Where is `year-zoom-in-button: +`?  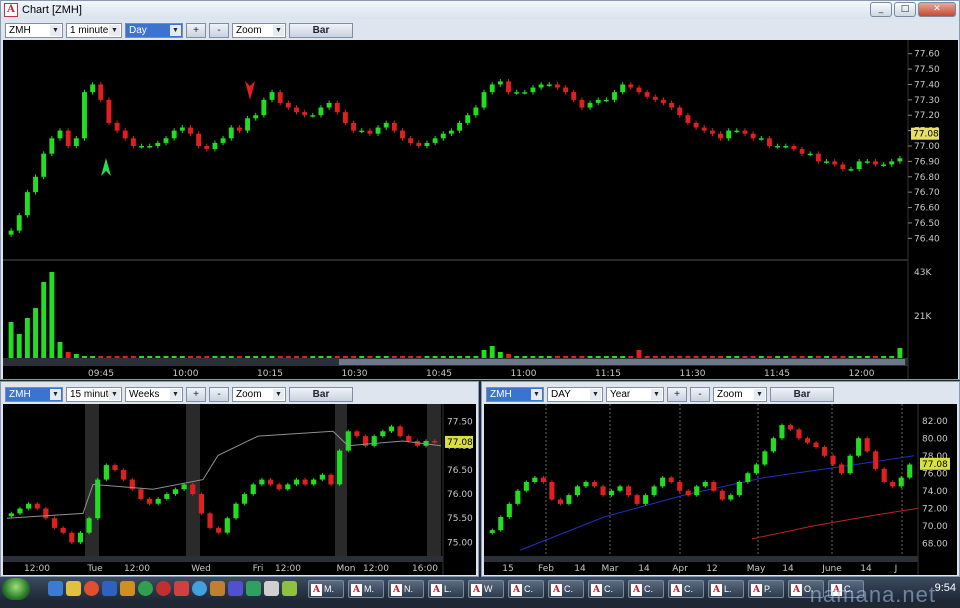
year-zoom-in-button: + is located at coordinates (677, 394).